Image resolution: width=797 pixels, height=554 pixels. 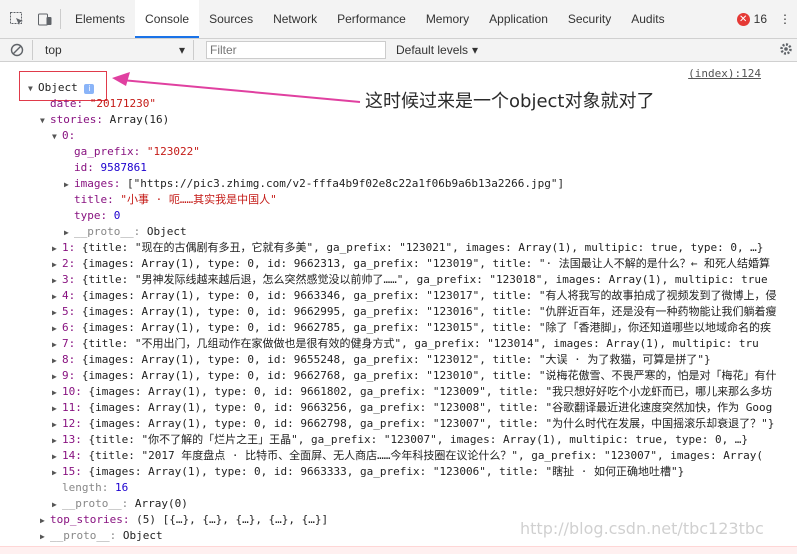 What do you see at coordinates (69, 343) in the screenshot?
I see `property-key: 7:` at bounding box center [69, 343].